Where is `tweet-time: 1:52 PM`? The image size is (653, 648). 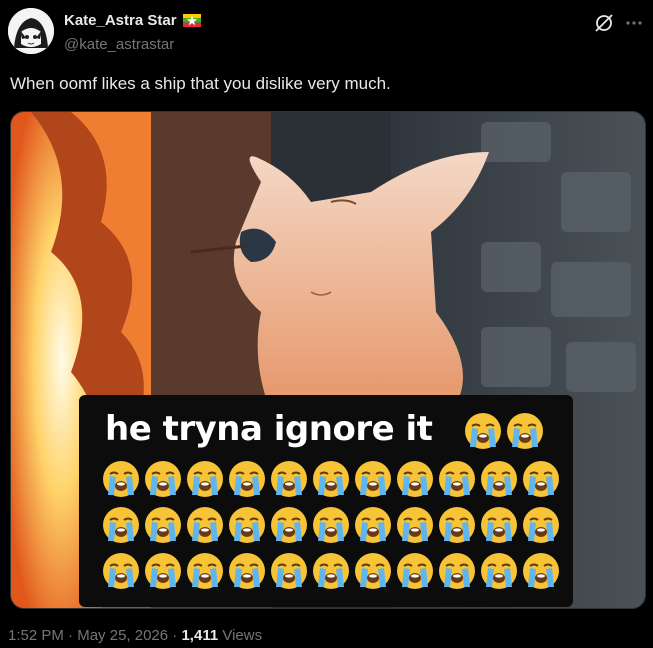
tweet-time: 1:52 PM is located at coordinates (36, 635).